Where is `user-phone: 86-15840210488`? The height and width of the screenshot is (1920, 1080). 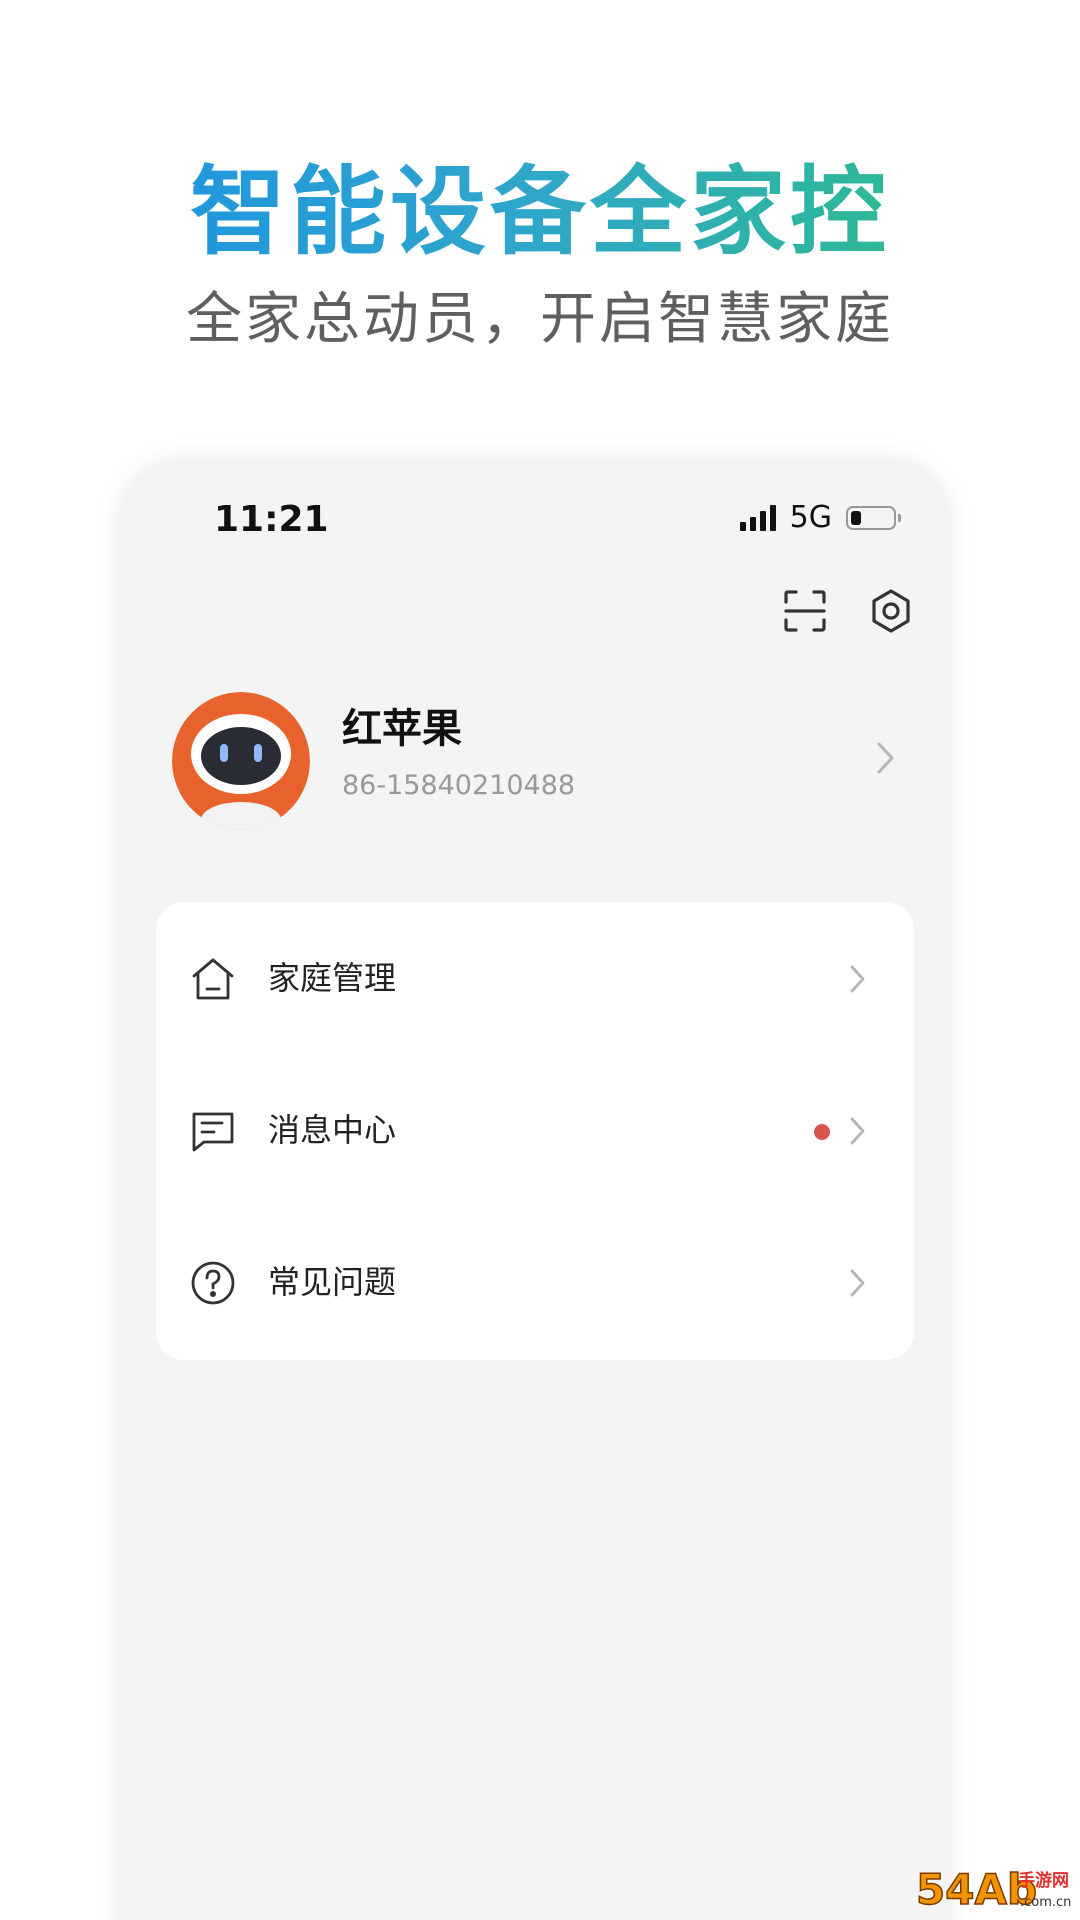 user-phone: 86-15840210488 is located at coordinates (459, 785).